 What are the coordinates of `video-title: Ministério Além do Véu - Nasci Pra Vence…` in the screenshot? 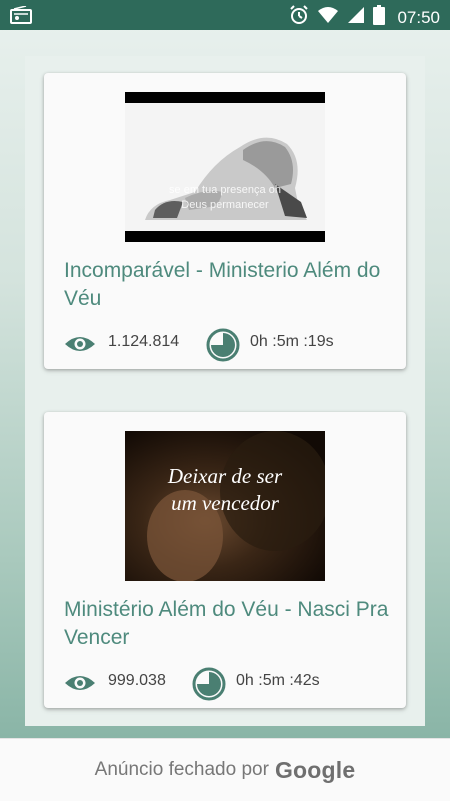 It's located at (229, 624).